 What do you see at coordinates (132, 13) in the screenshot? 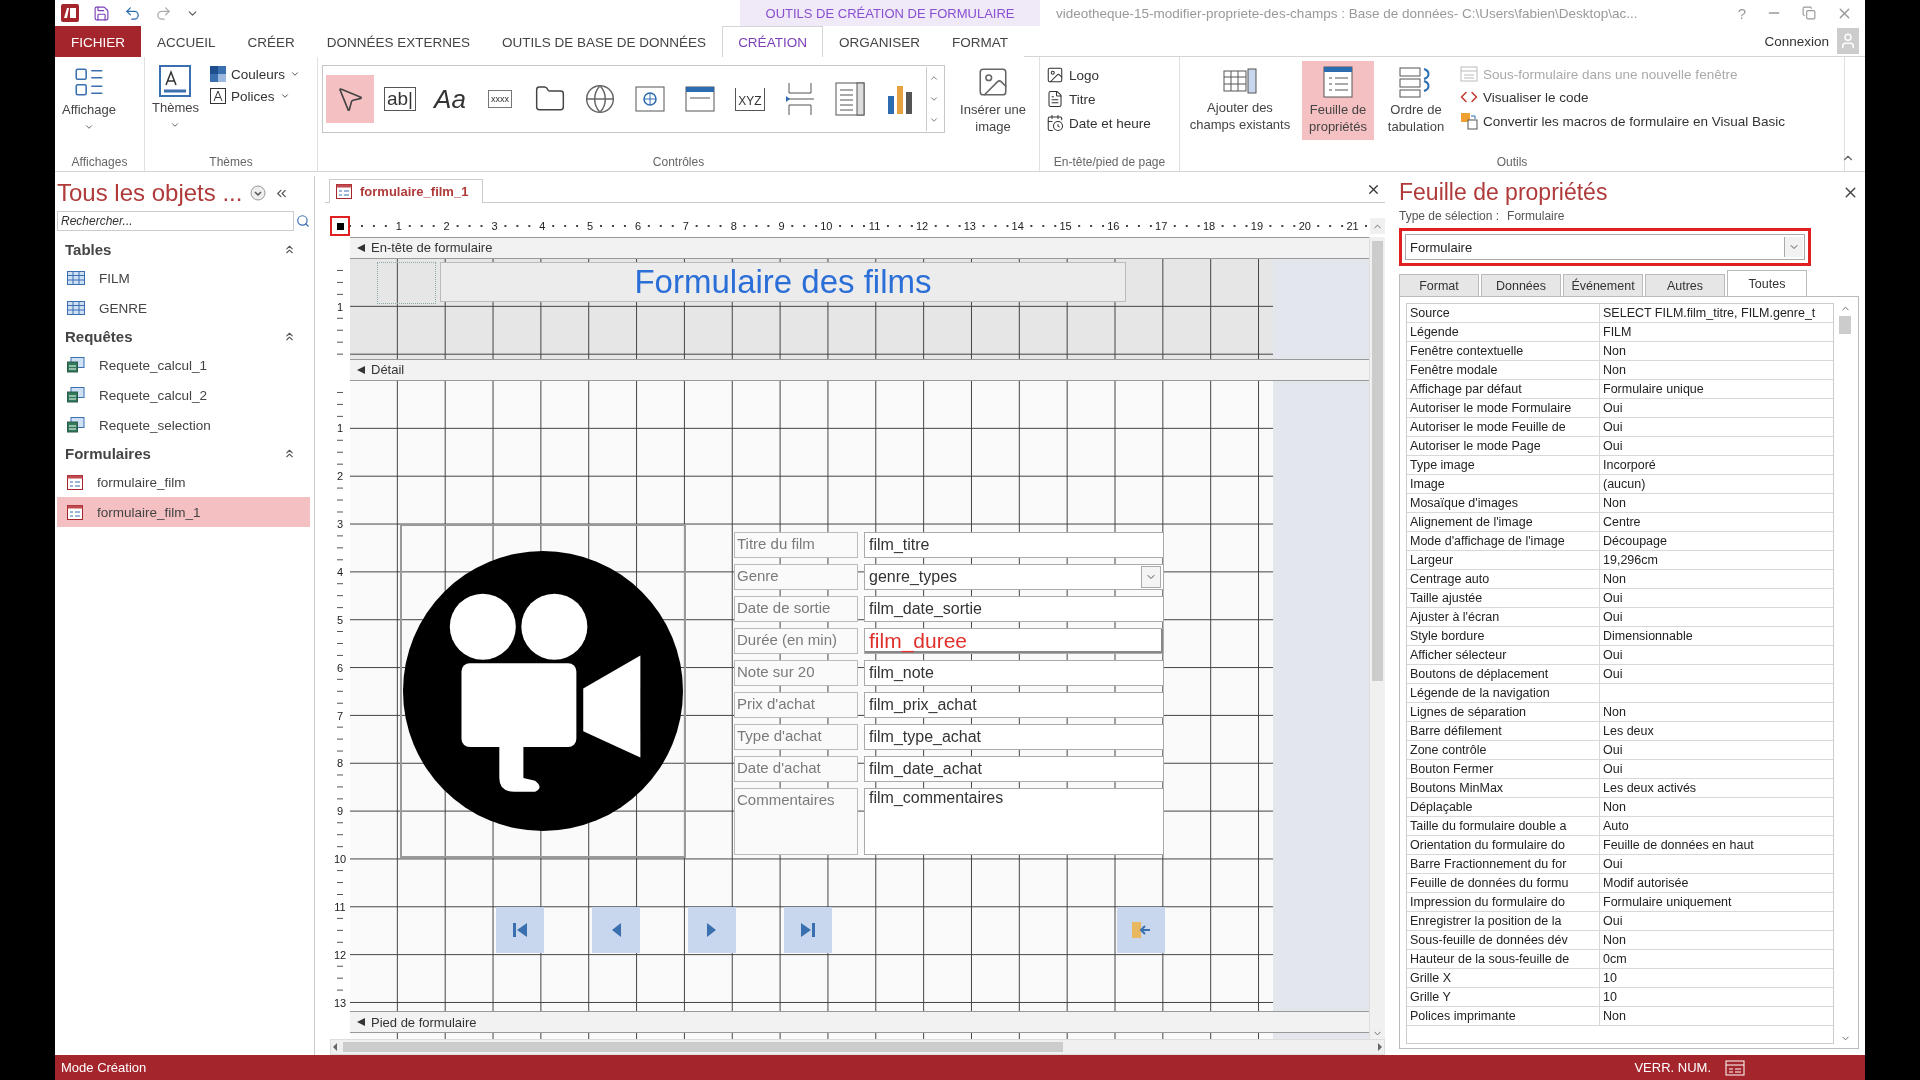
I see `undo-icon` at bounding box center [132, 13].